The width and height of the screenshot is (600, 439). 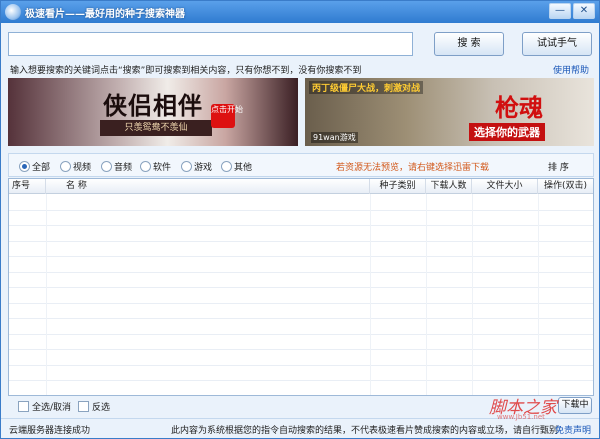 I want to click on select-all-label: 全选/取消, so click(x=52, y=408).